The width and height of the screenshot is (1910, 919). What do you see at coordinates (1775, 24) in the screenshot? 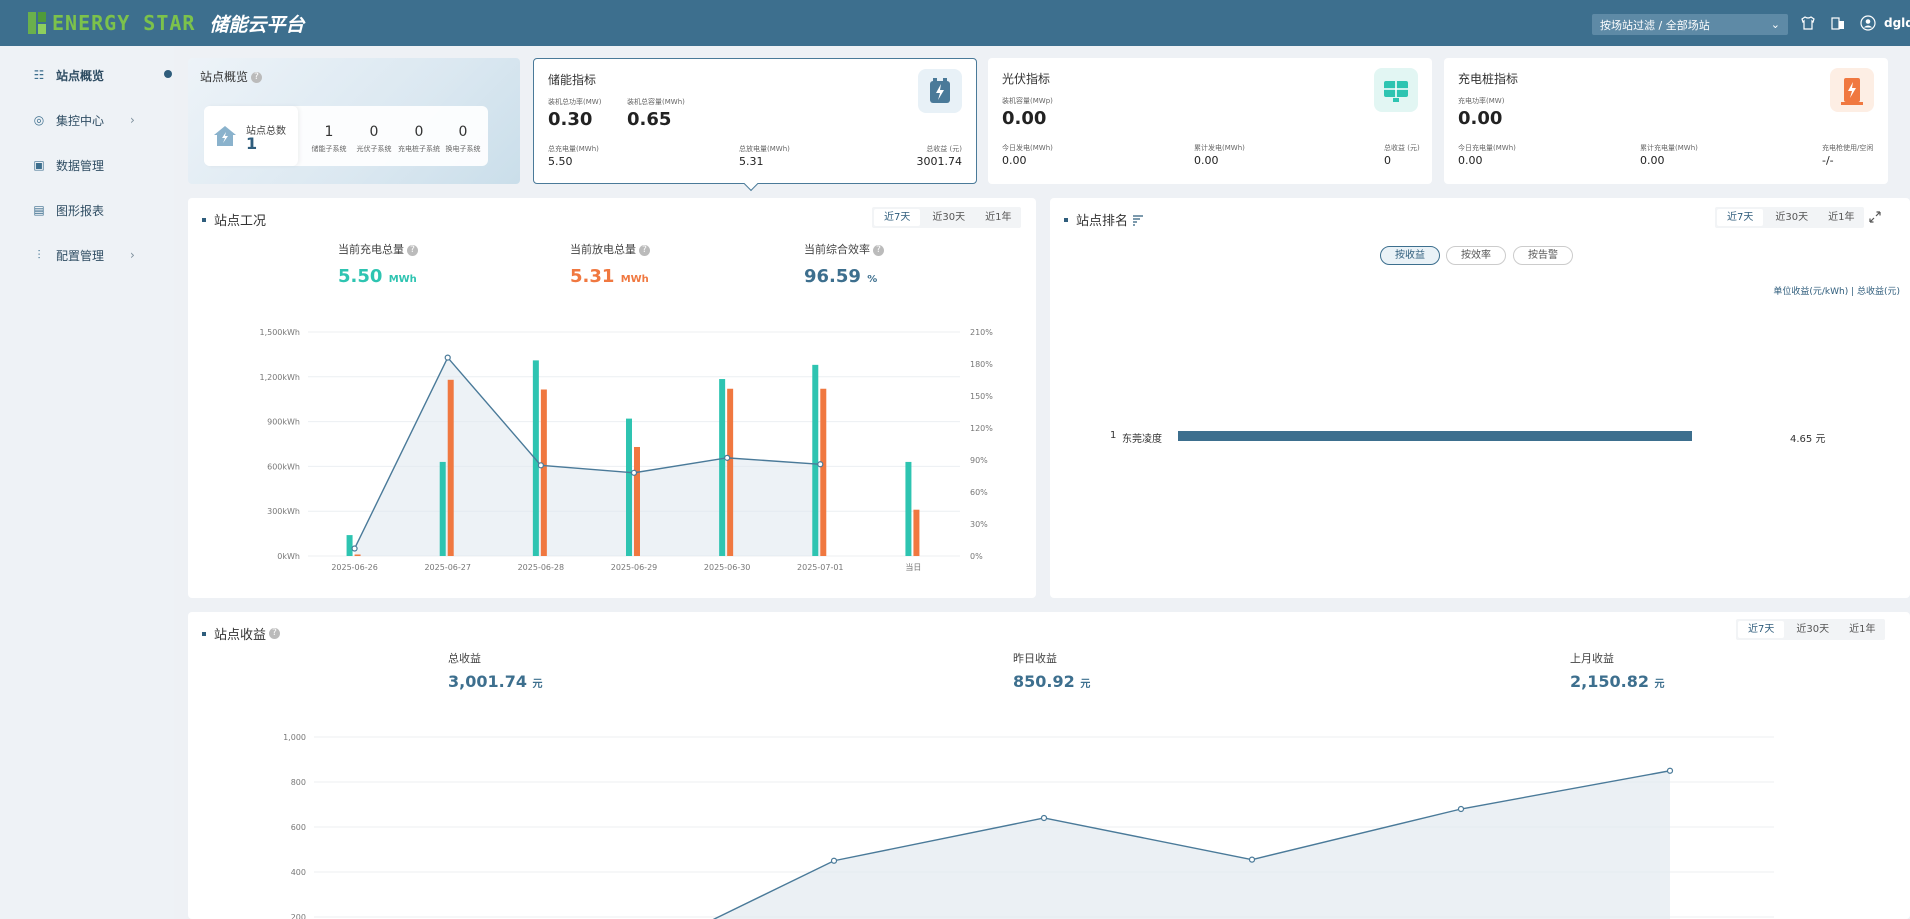
I see `chevron-down-icon: ⌄` at bounding box center [1775, 24].